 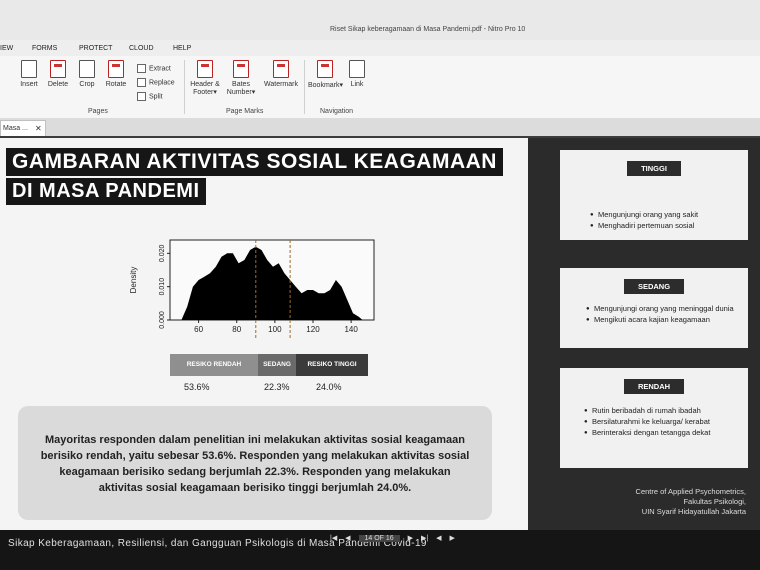 I want to click on page-marks-group-label: Page Marks, so click(x=245, y=111).